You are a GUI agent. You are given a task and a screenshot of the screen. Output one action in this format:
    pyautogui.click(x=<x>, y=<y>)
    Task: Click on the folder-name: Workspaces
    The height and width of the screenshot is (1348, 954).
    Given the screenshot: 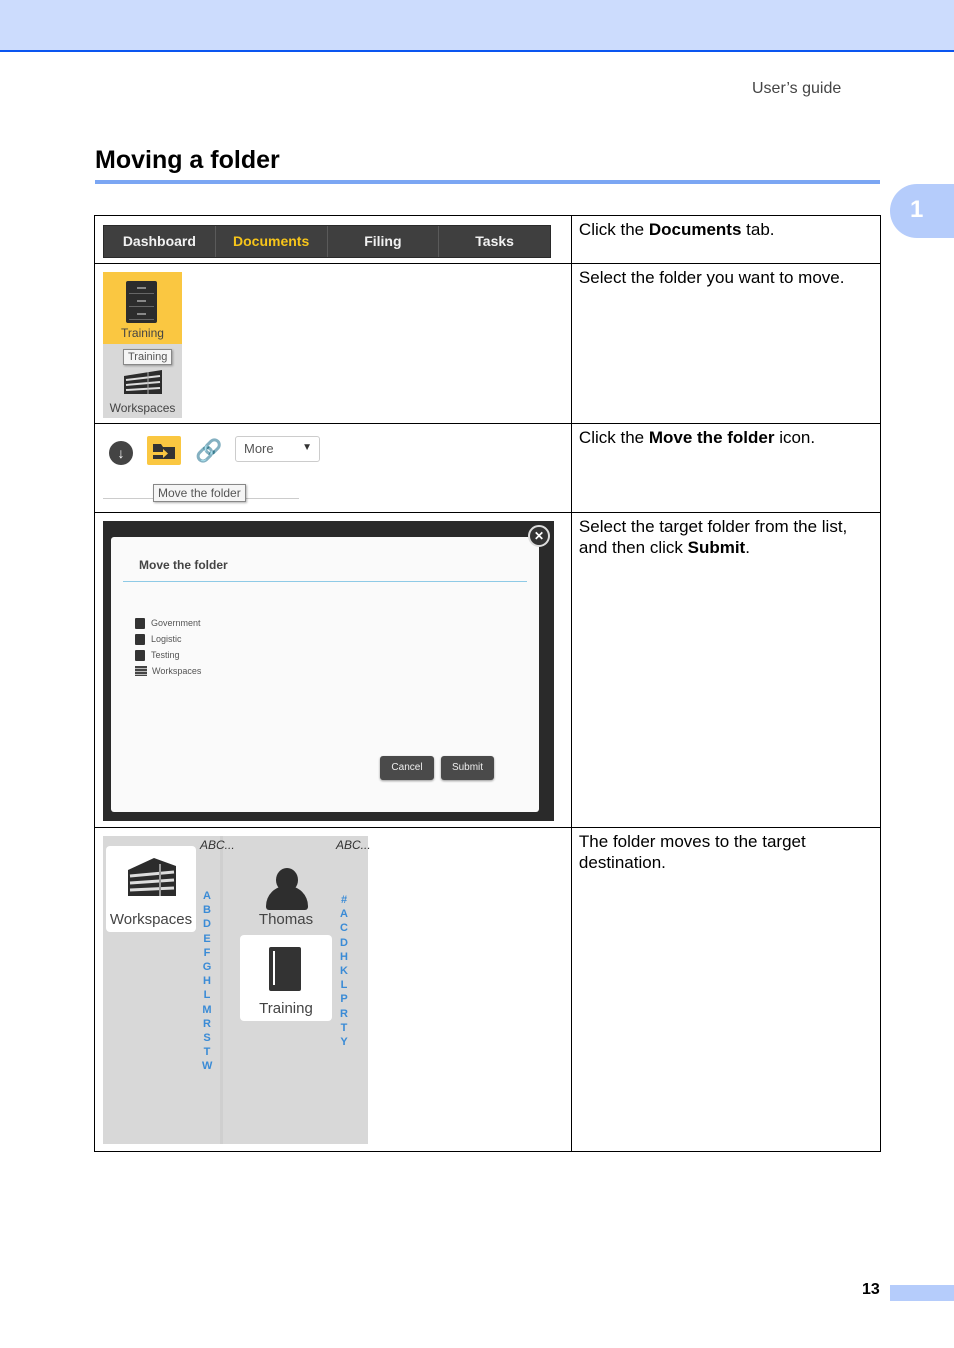 What is the action you would take?
    pyautogui.click(x=177, y=671)
    